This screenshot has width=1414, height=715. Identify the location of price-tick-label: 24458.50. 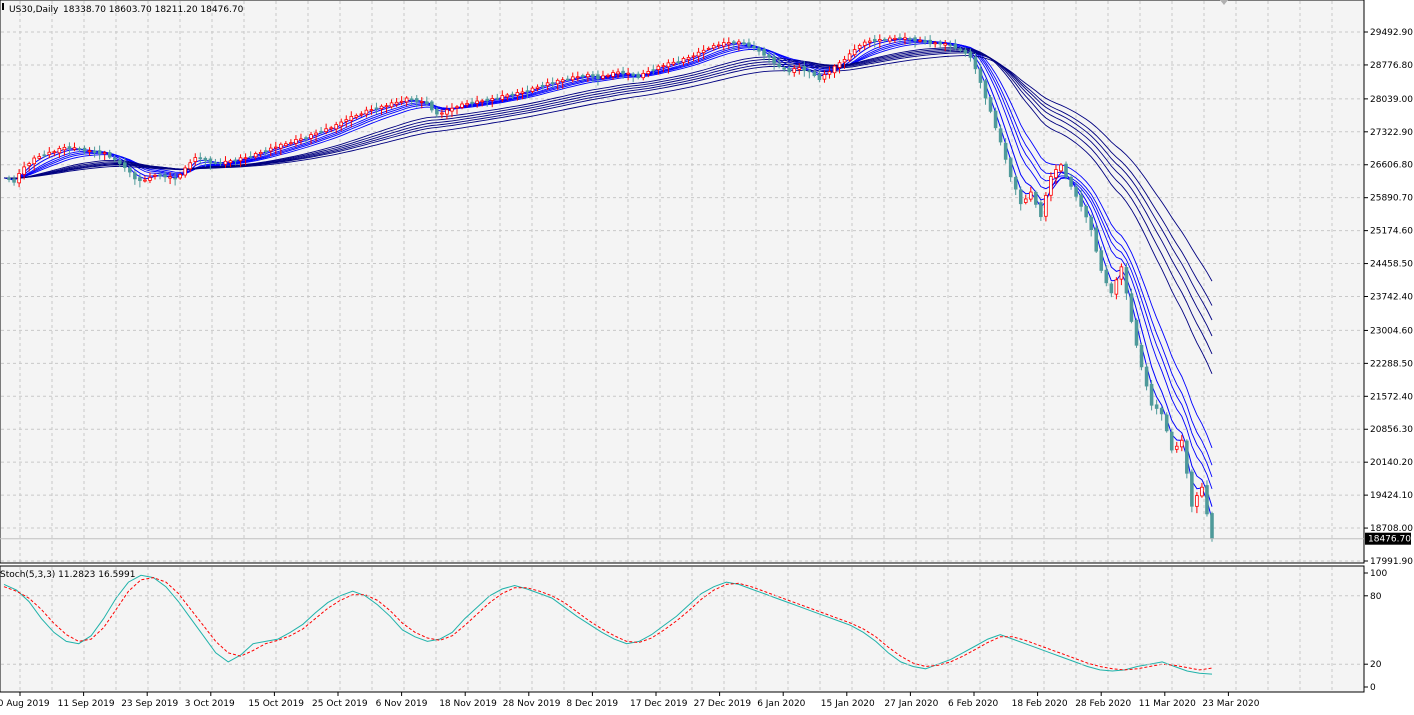
(1391, 265).